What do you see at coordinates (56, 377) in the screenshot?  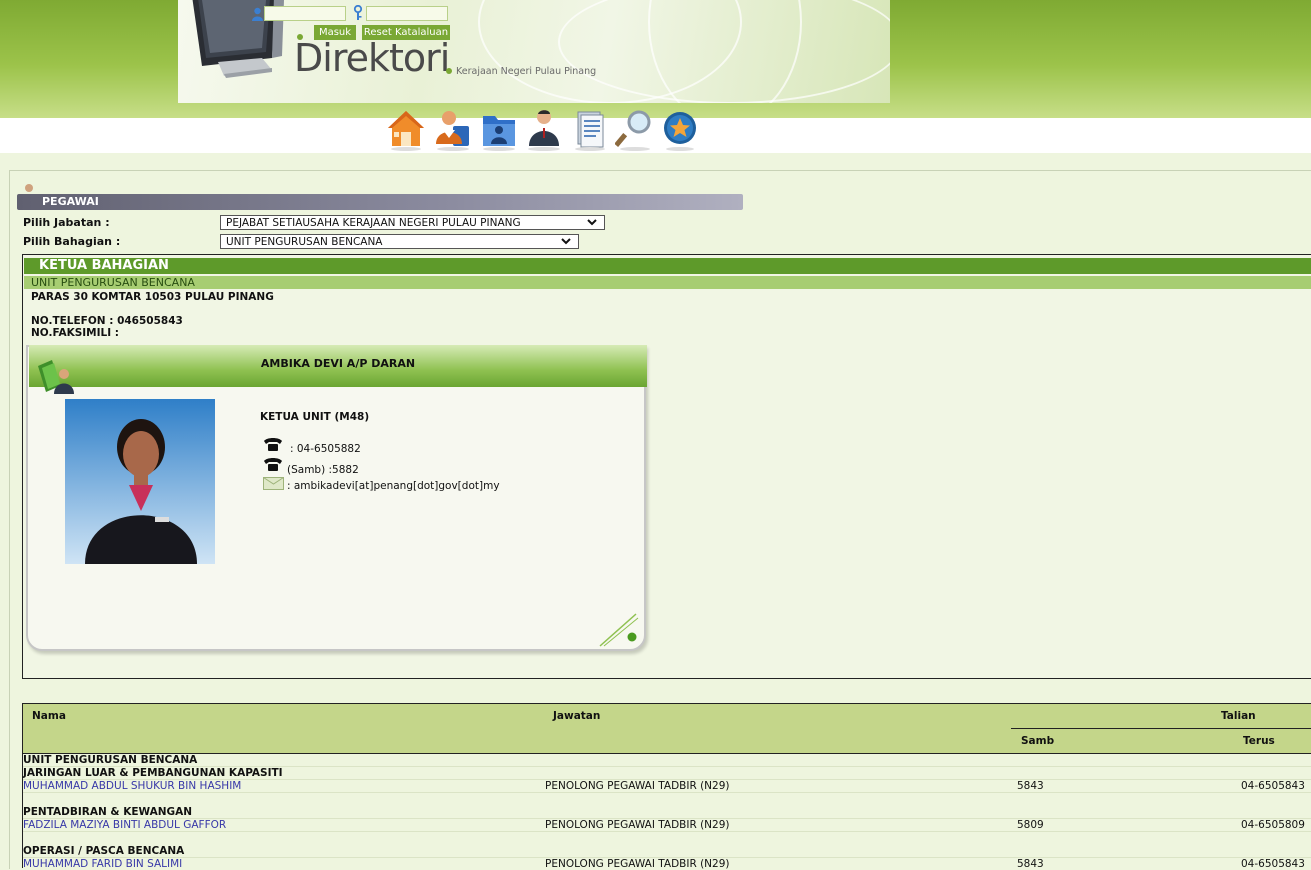 I see `officer-book-icon` at bounding box center [56, 377].